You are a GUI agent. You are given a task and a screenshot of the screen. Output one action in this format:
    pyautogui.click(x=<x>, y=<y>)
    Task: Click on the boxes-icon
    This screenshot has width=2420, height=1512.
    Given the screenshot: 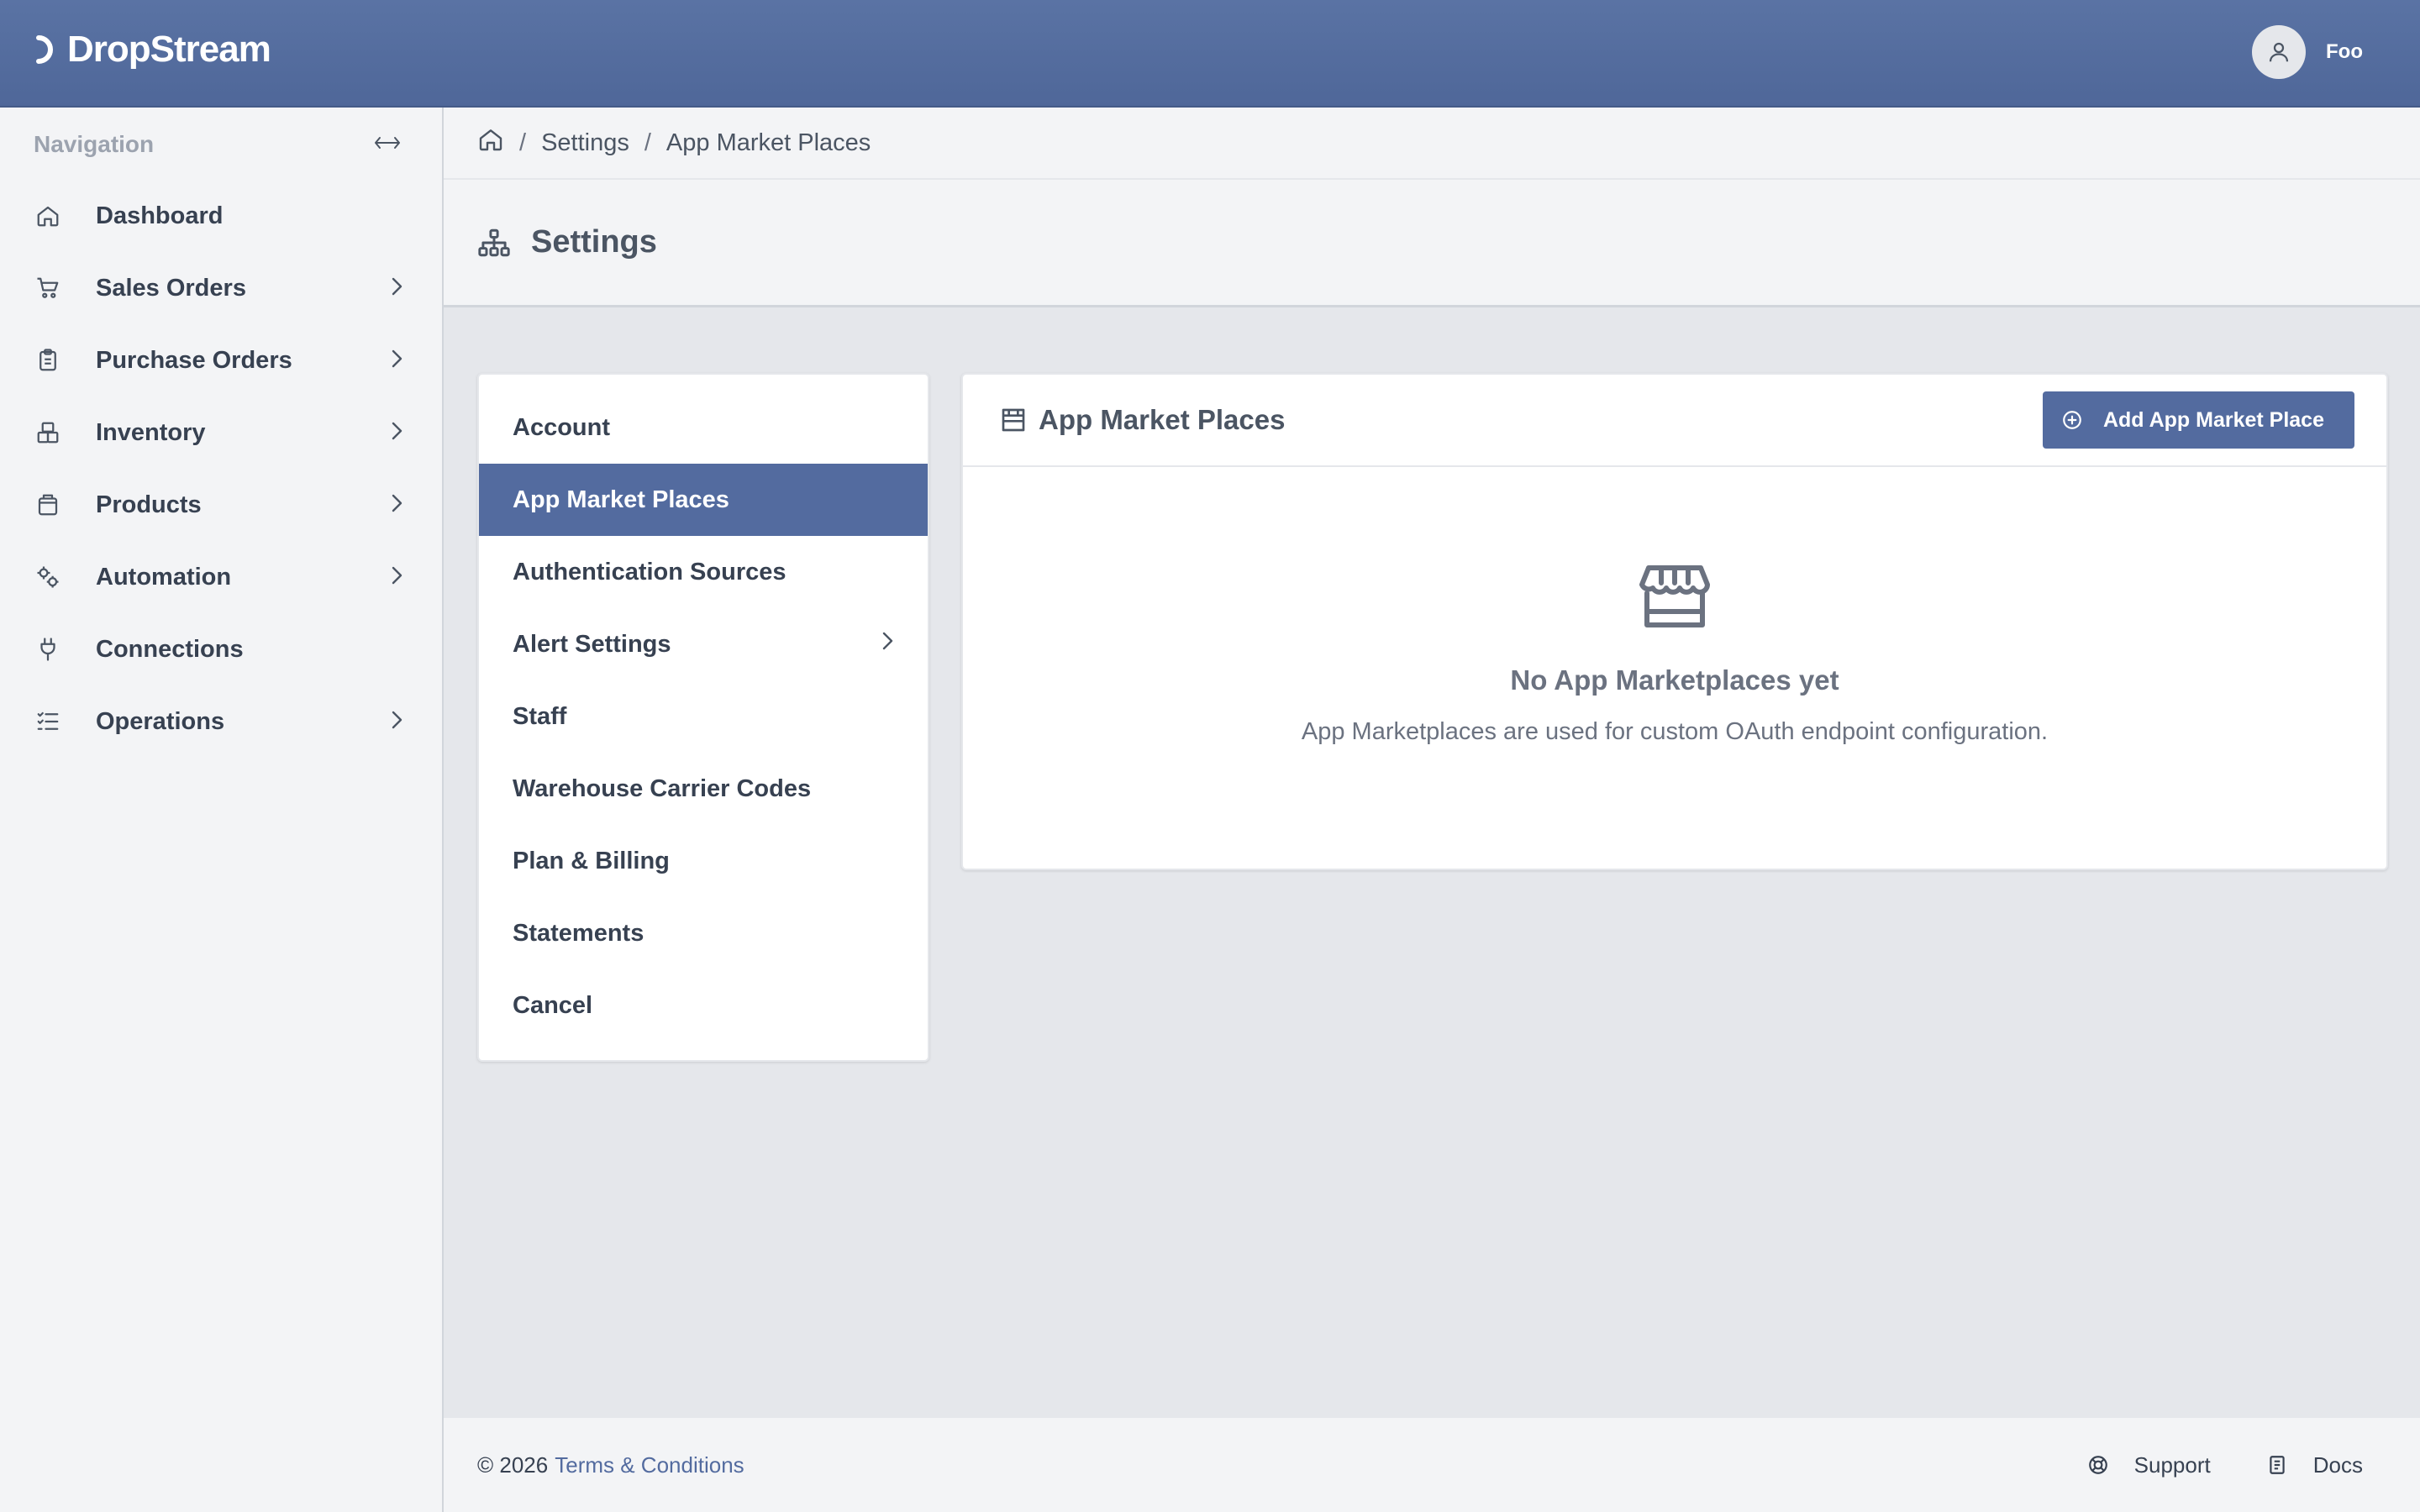 What is the action you would take?
    pyautogui.click(x=48, y=432)
    